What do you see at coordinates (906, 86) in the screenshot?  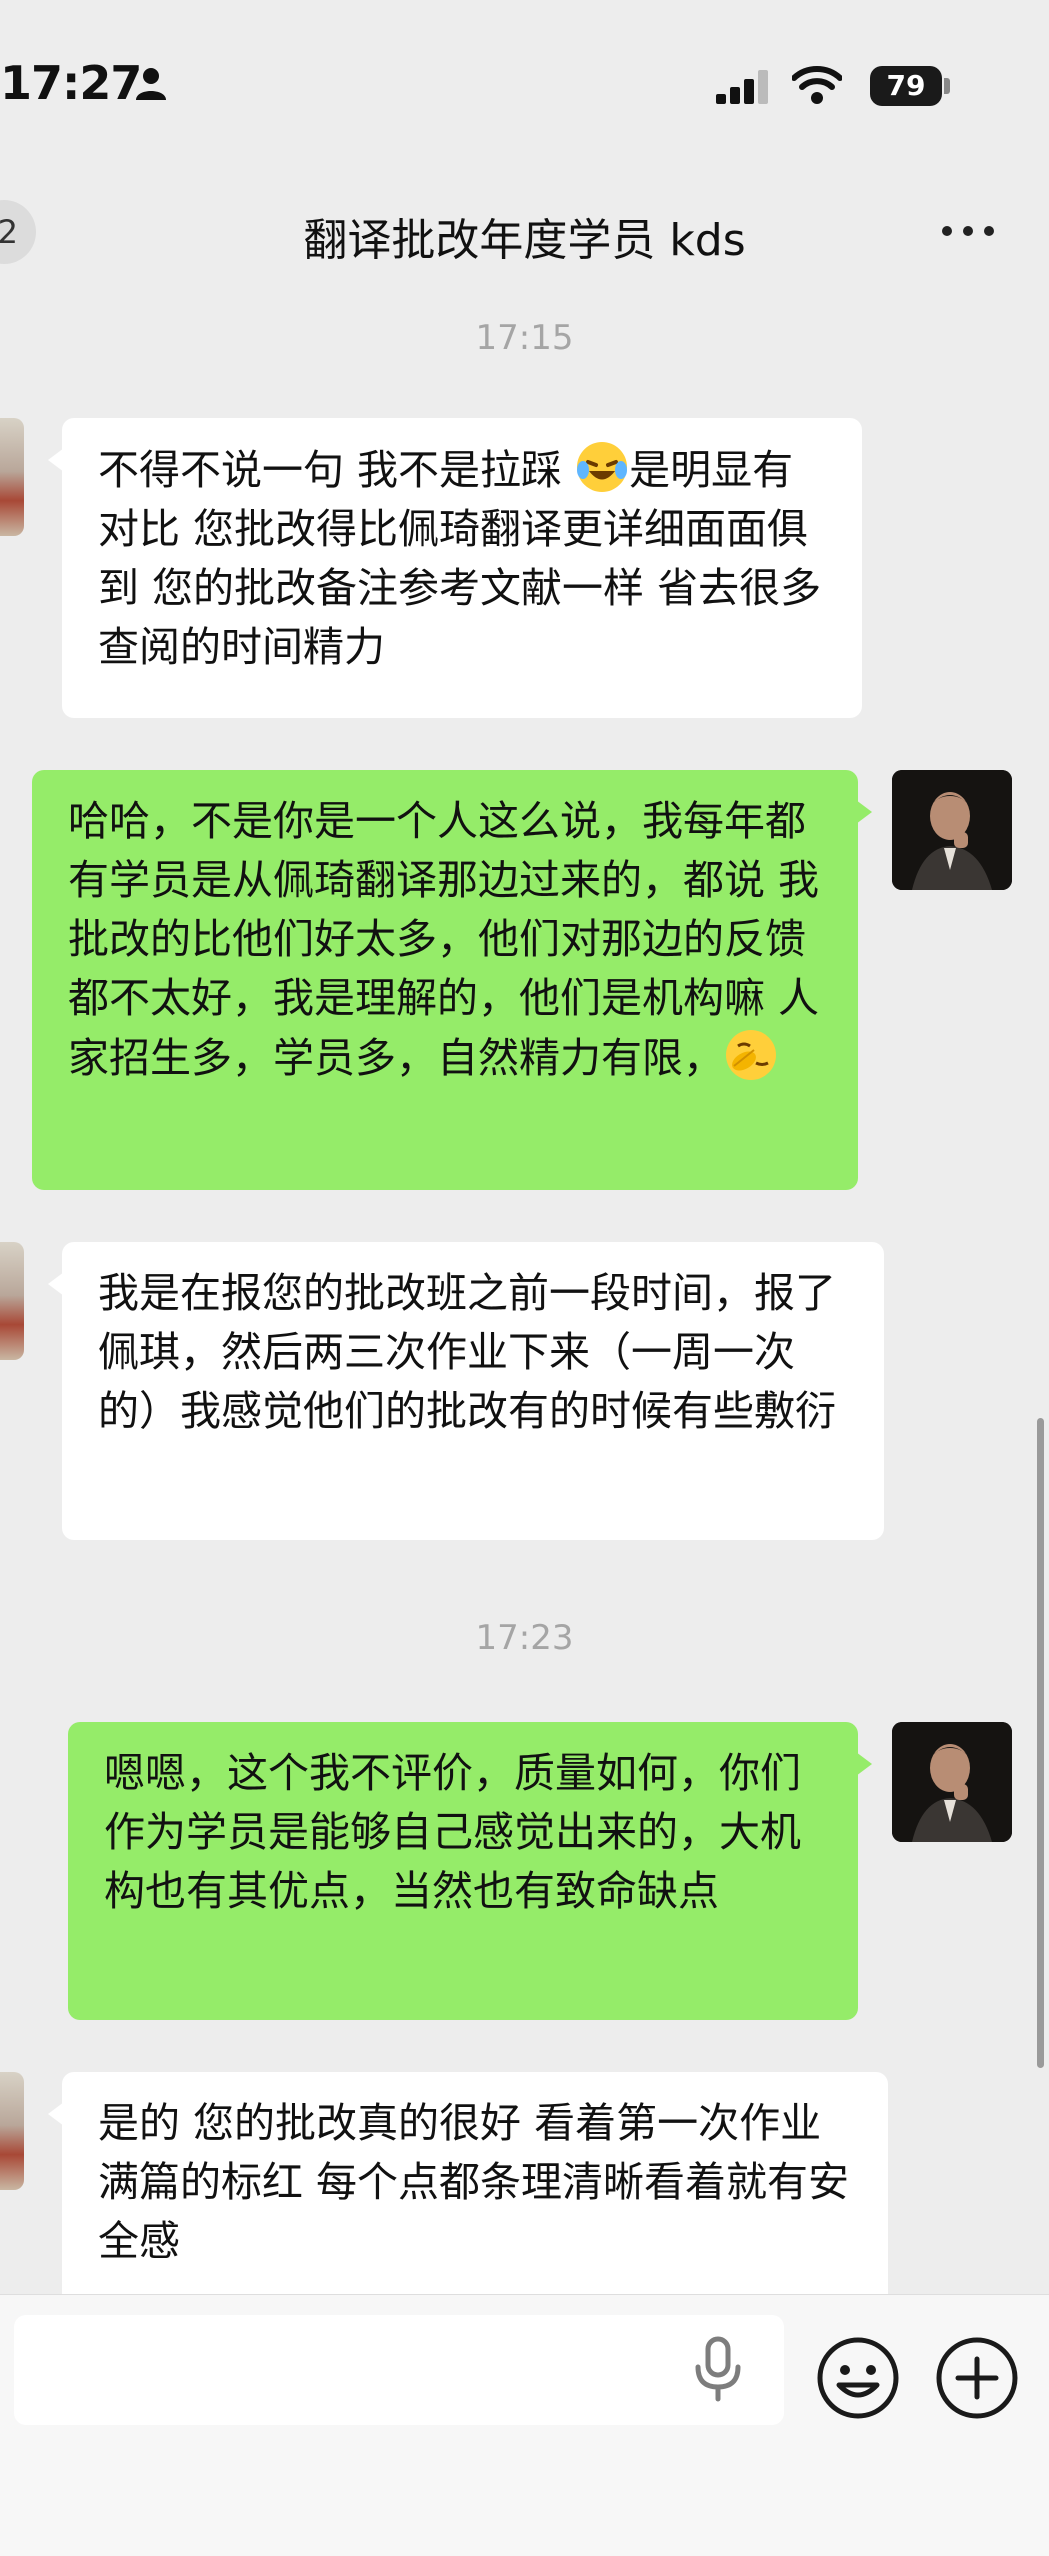 I see `battery-icon: 79` at bounding box center [906, 86].